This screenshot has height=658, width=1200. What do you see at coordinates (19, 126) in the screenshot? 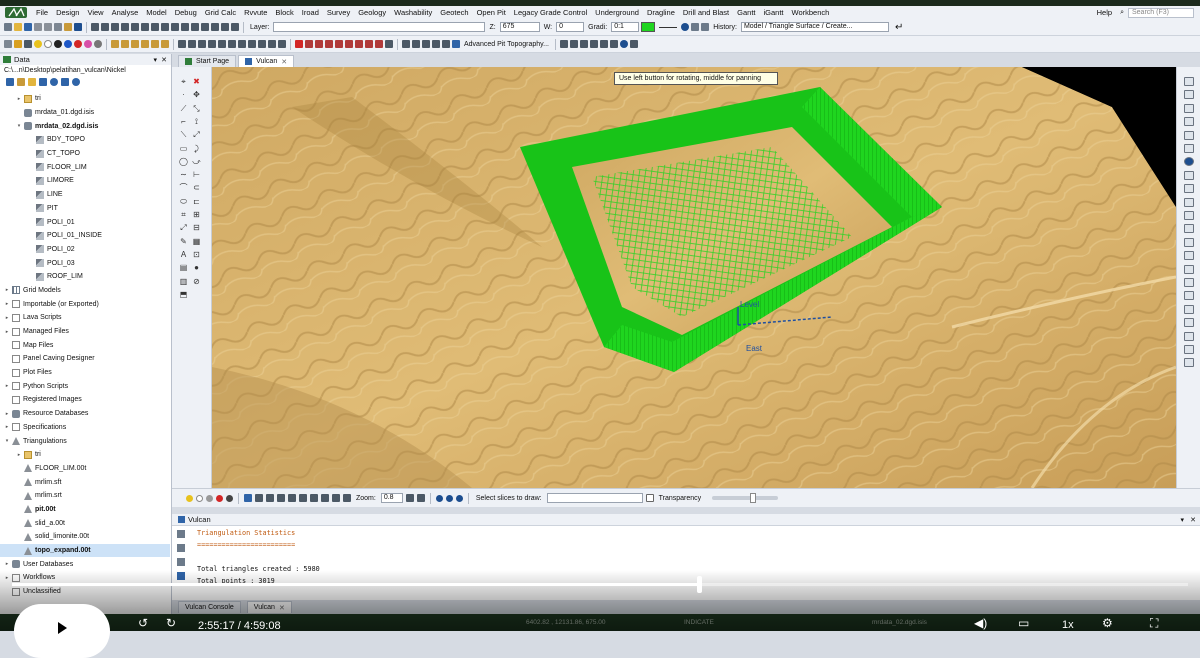
I see `expand-arrow-icon: ▾` at bounding box center [19, 126].